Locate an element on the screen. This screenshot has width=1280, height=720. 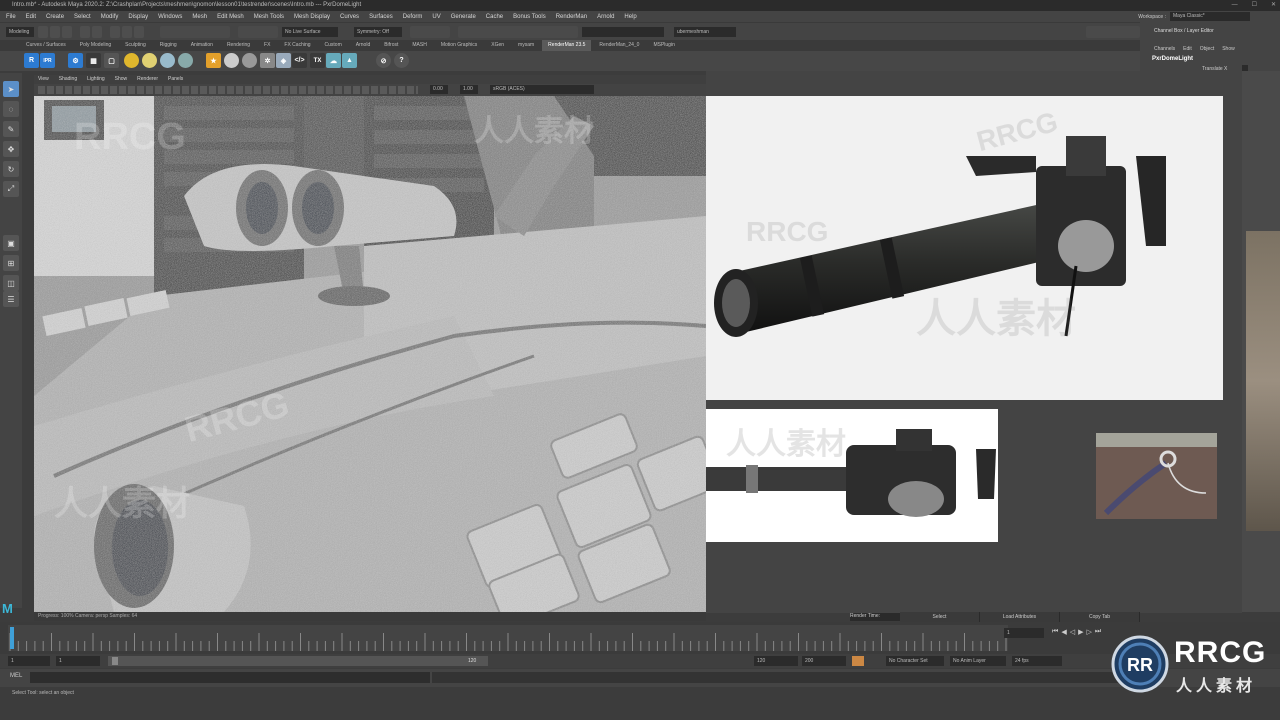
shelf-tab-motion-graphics: Motion Graphics is located at coordinates (459, 45).